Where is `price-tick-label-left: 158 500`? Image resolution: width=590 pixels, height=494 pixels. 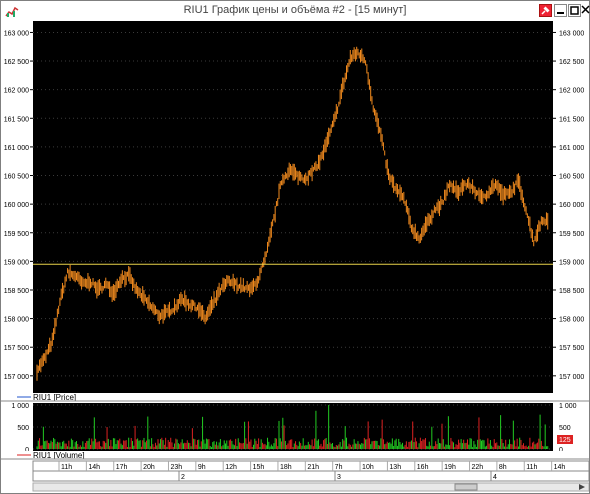 price-tick-label-left: 158 500 is located at coordinates (16, 291).